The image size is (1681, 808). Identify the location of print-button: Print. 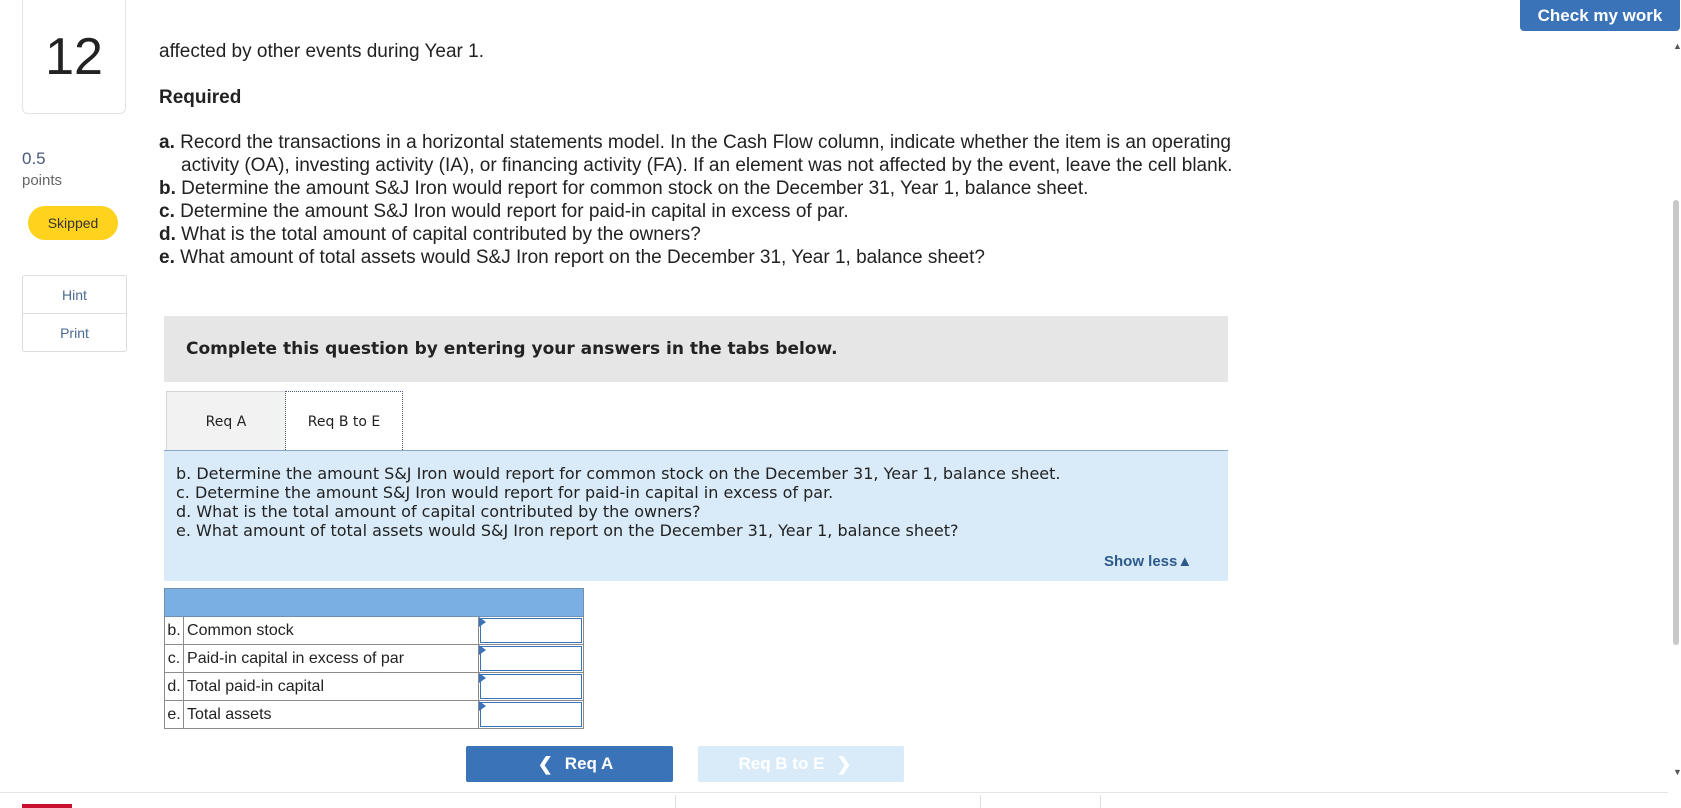
(74, 332).